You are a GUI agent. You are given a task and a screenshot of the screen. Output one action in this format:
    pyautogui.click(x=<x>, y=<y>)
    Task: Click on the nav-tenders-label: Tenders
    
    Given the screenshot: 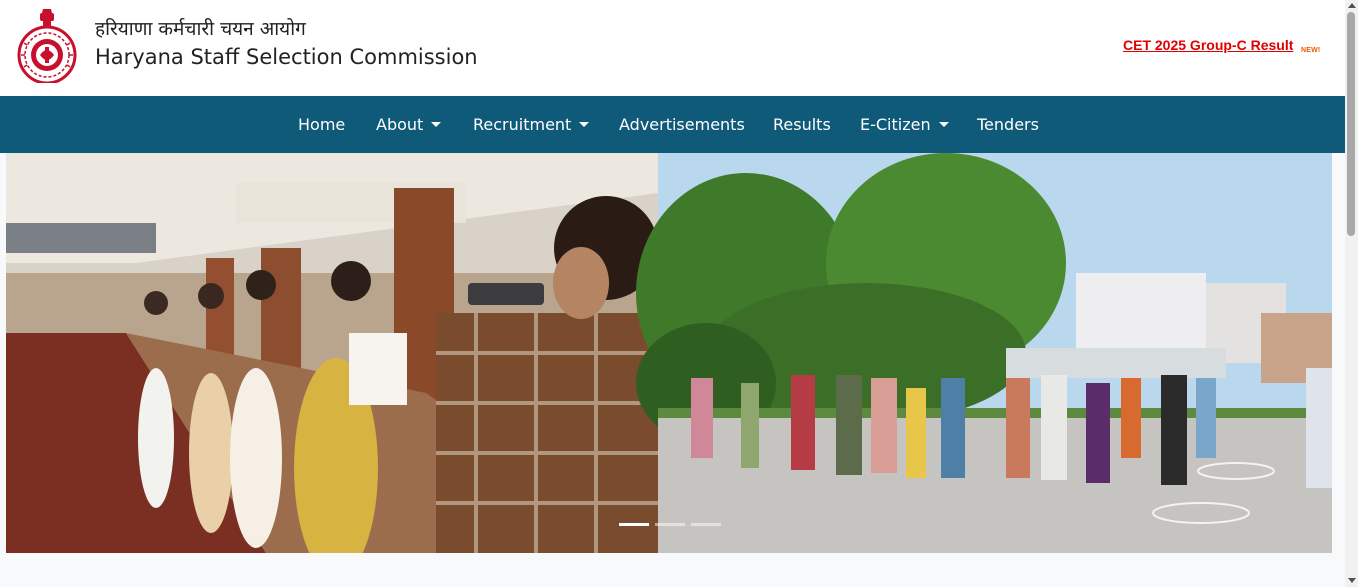 What is the action you would take?
    pyautogui.click(x=1008, y=124)
    